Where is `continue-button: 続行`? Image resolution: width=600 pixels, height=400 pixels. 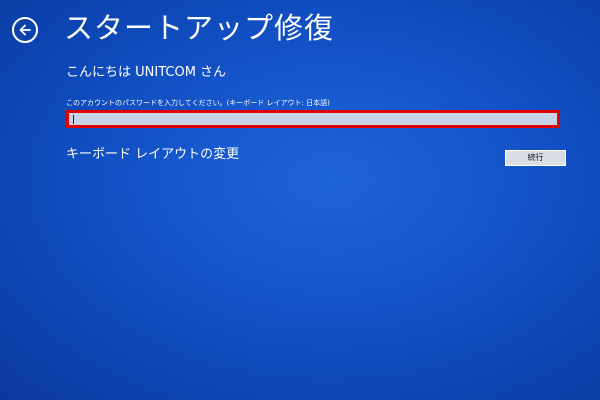 continue-button: 続行 is located at coordinates (535, 158).